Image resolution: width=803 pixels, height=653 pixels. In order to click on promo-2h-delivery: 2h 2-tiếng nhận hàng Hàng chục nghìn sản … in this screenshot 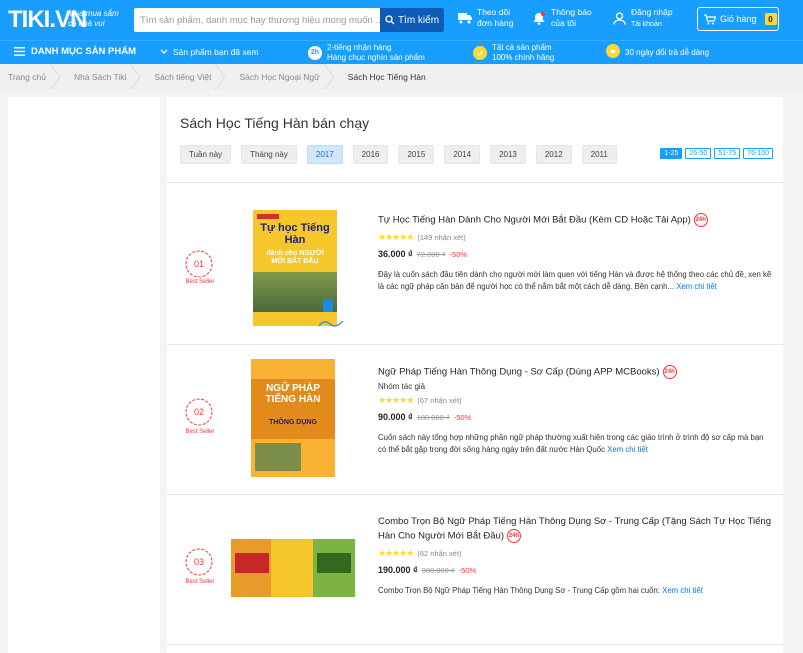, I will do `click(366, 53)`.